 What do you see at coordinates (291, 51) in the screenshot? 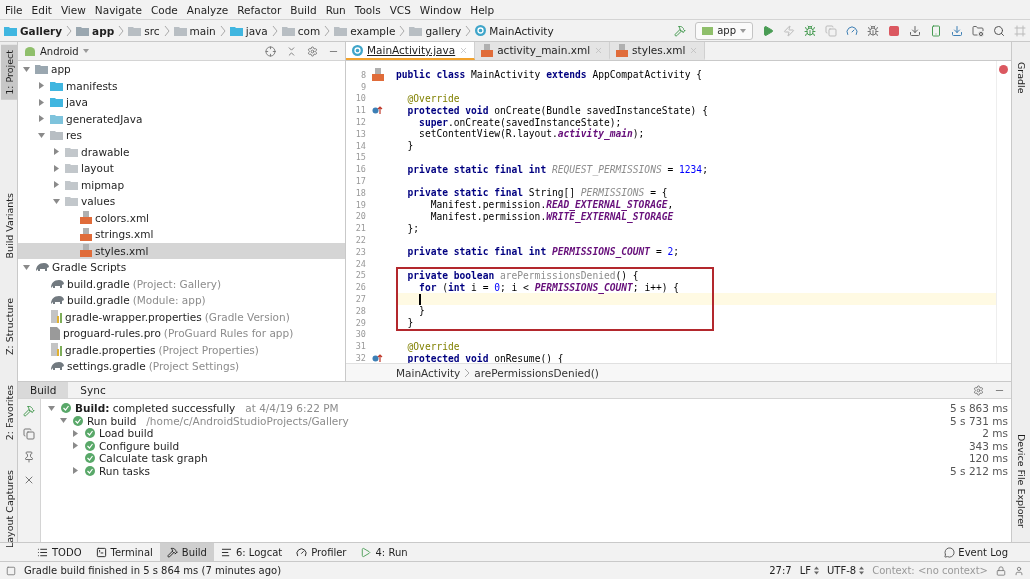
I see `collapse-all-icon` at bounding box center [291, 51].